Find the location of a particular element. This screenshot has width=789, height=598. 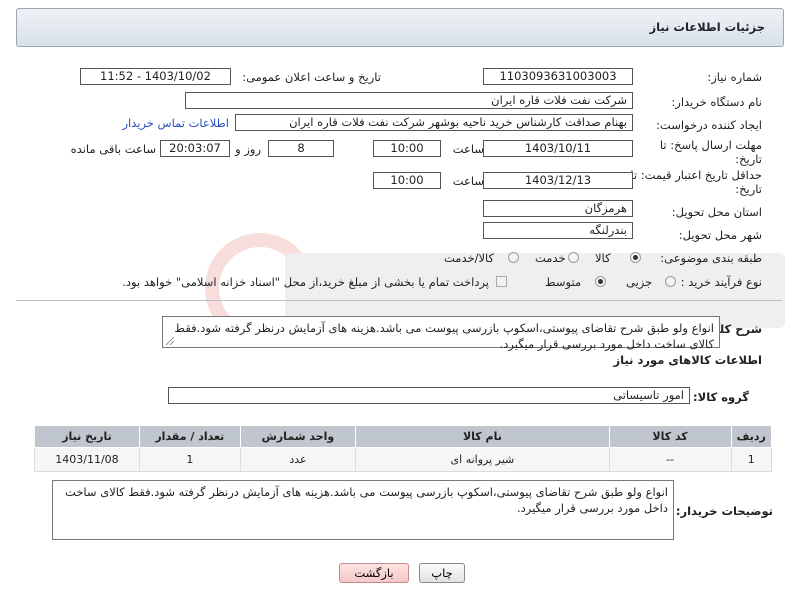

remaining-time-label: ساعت باقی مانده is located at coordinates (113, 149).